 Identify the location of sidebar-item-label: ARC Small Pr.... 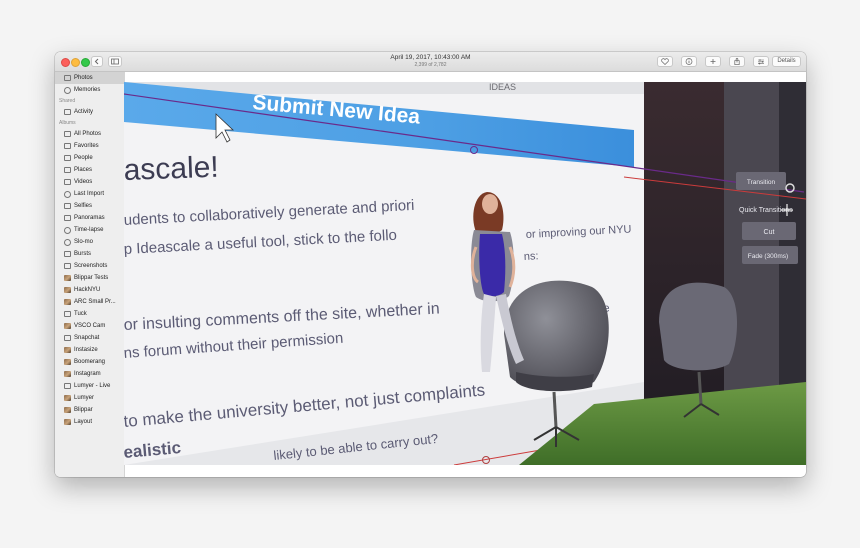
(95, 302).